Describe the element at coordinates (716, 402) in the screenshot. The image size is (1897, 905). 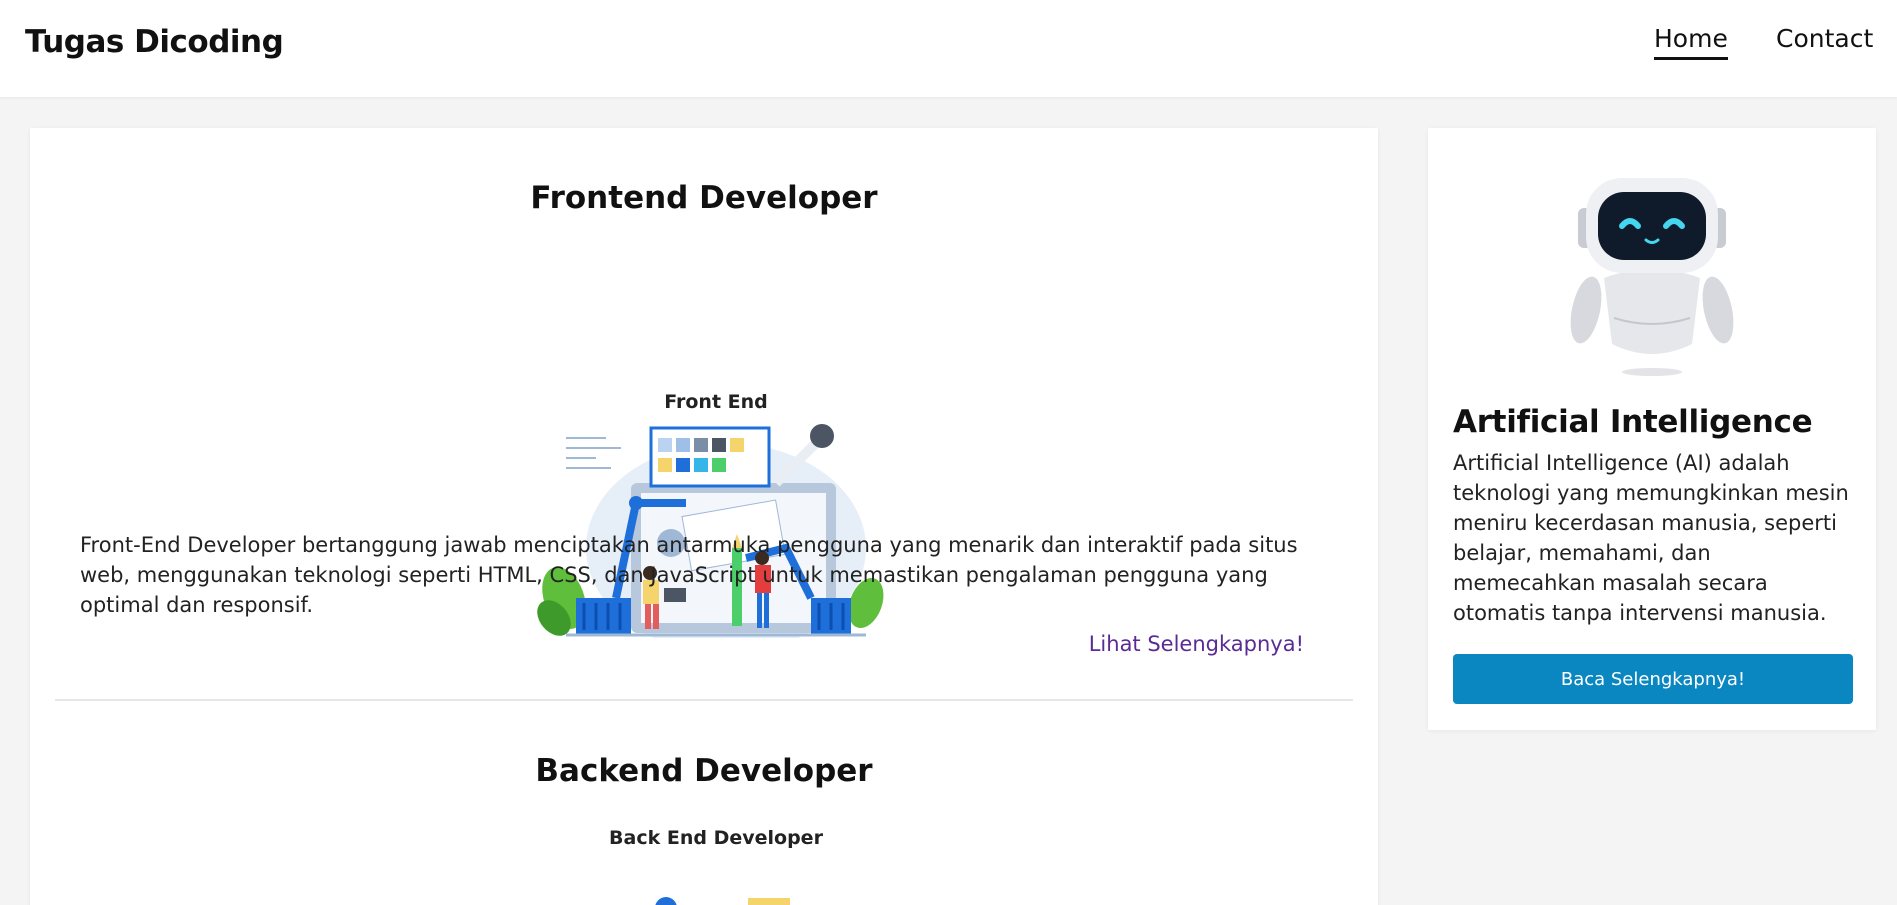
I see `frontend-illustration-caption: Front End` at that location.